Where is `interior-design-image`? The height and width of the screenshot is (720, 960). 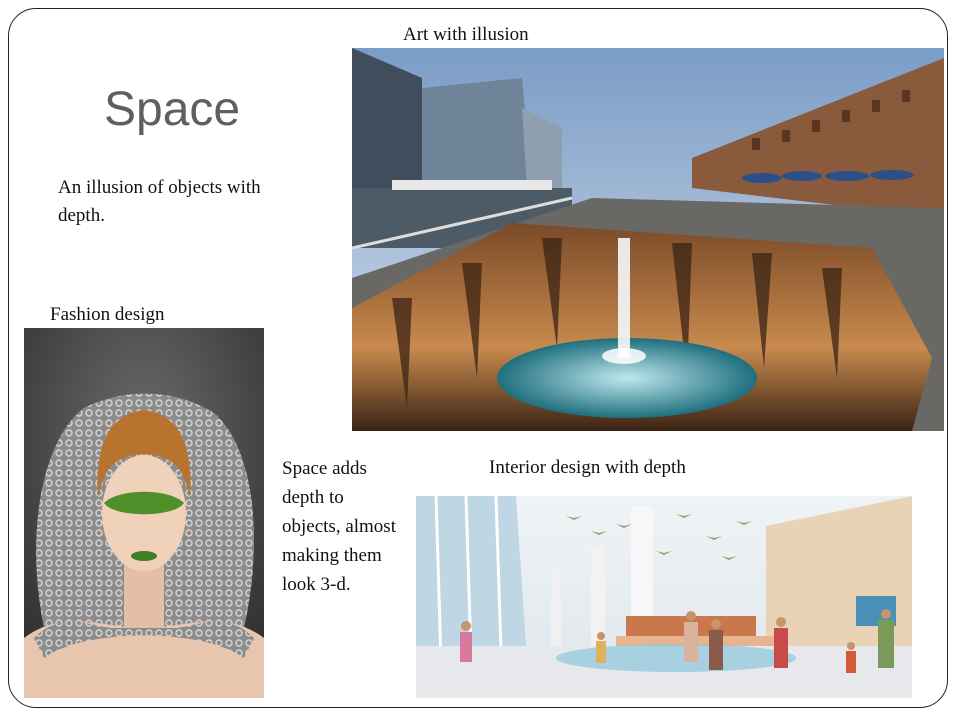
interior-design-image is located at coordinates (664, 597).